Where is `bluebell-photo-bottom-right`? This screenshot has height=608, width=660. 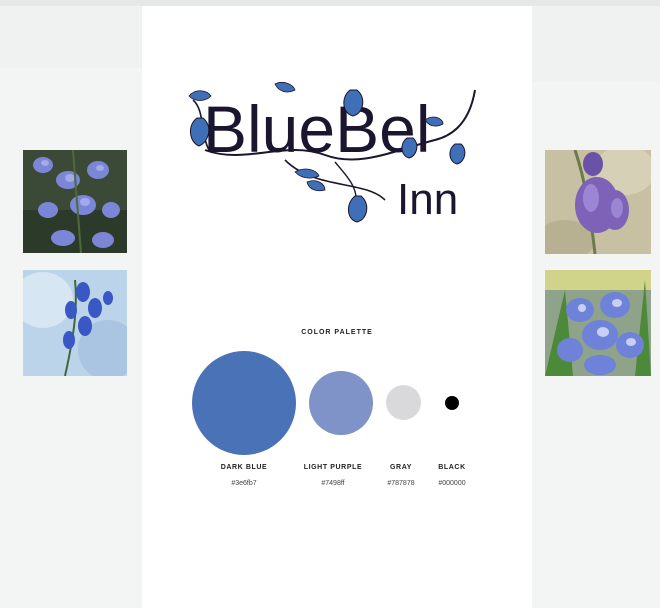
bluebell-photo-bottom-right is located at coordinates (598, 323).